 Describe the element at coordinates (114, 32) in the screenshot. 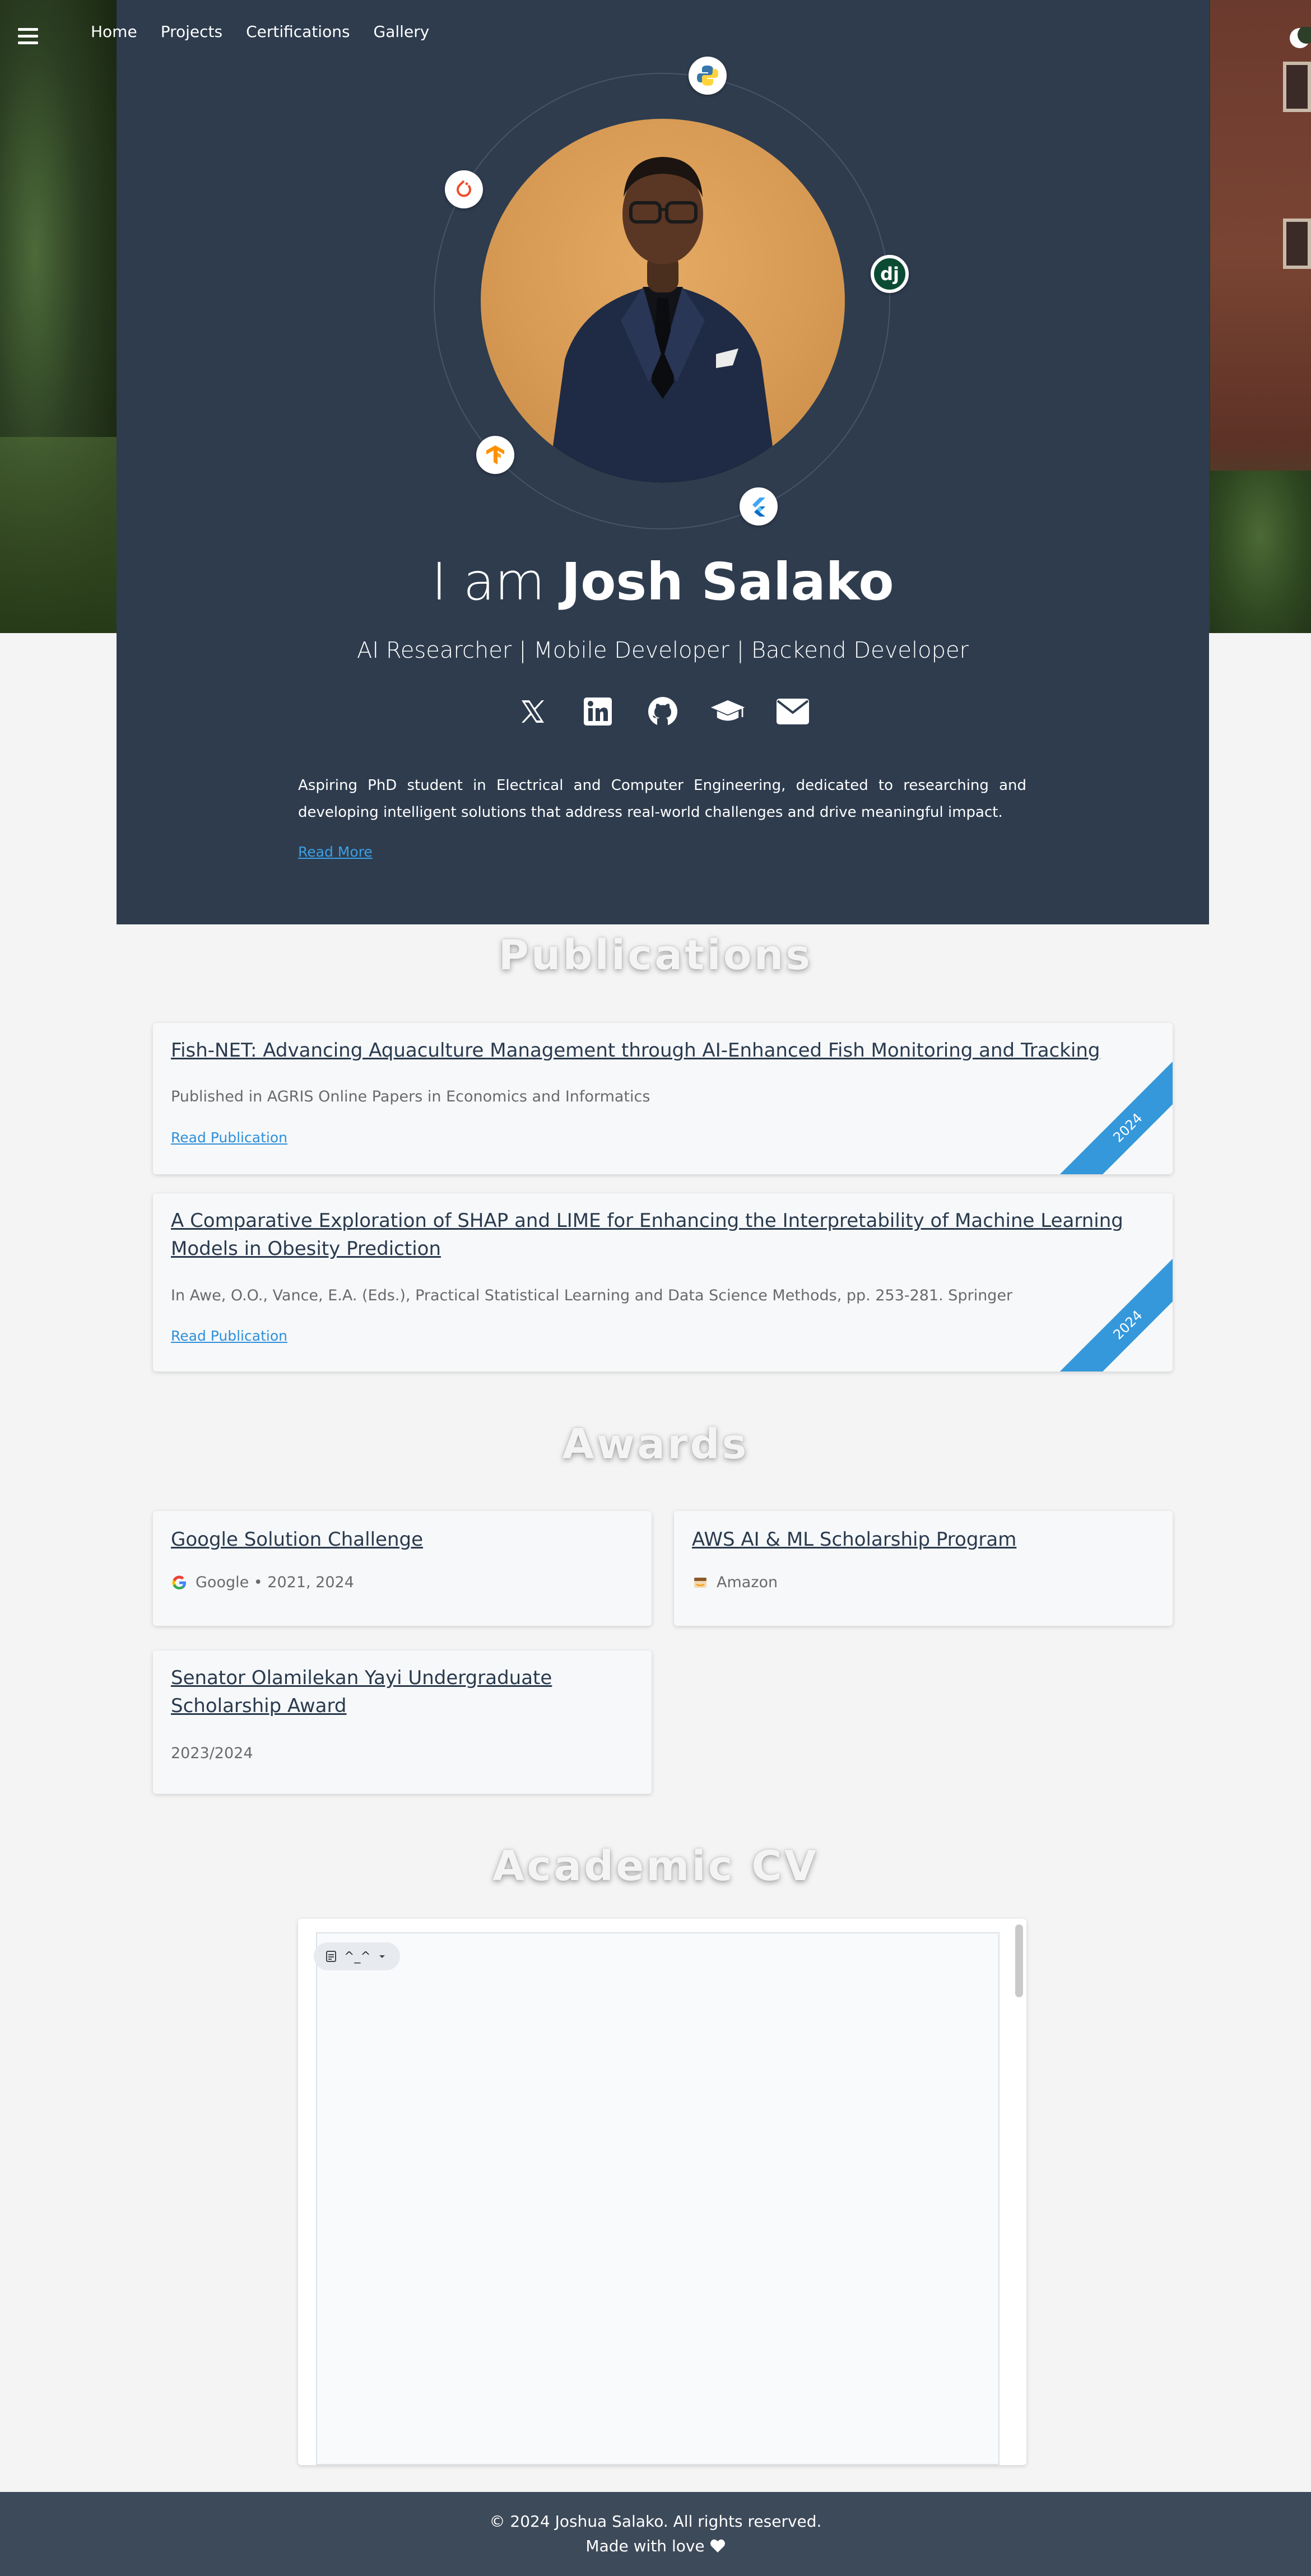

I see `nav-home: Home` at that location.